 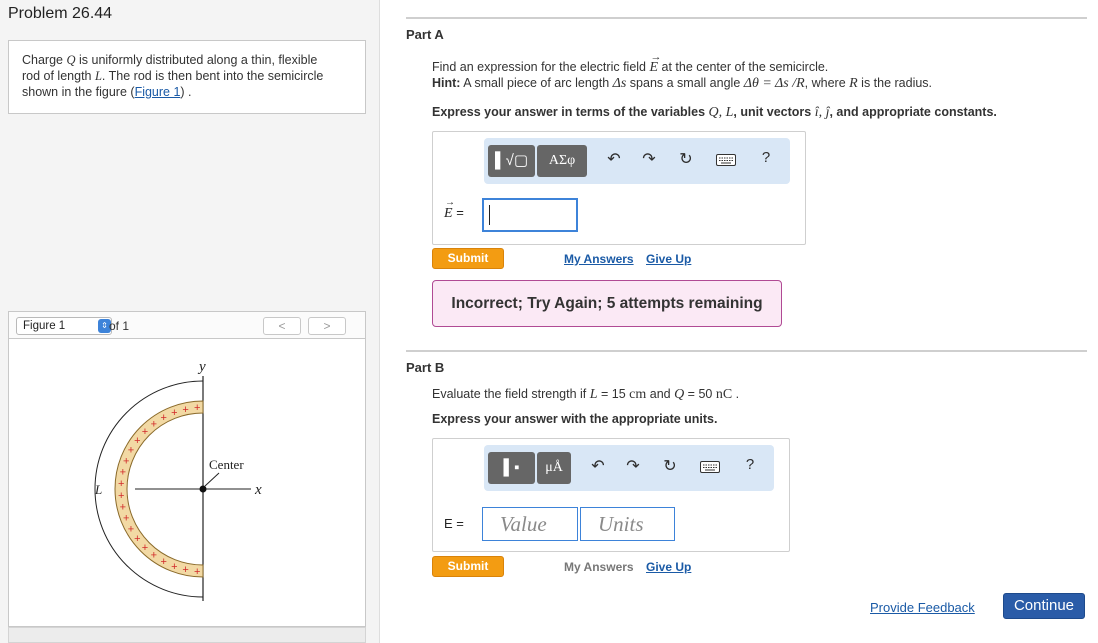 What do you see at coordinates (187, 635) in the screenshot?
I see `left-bottom-strip` at bounding box center [187, 635].